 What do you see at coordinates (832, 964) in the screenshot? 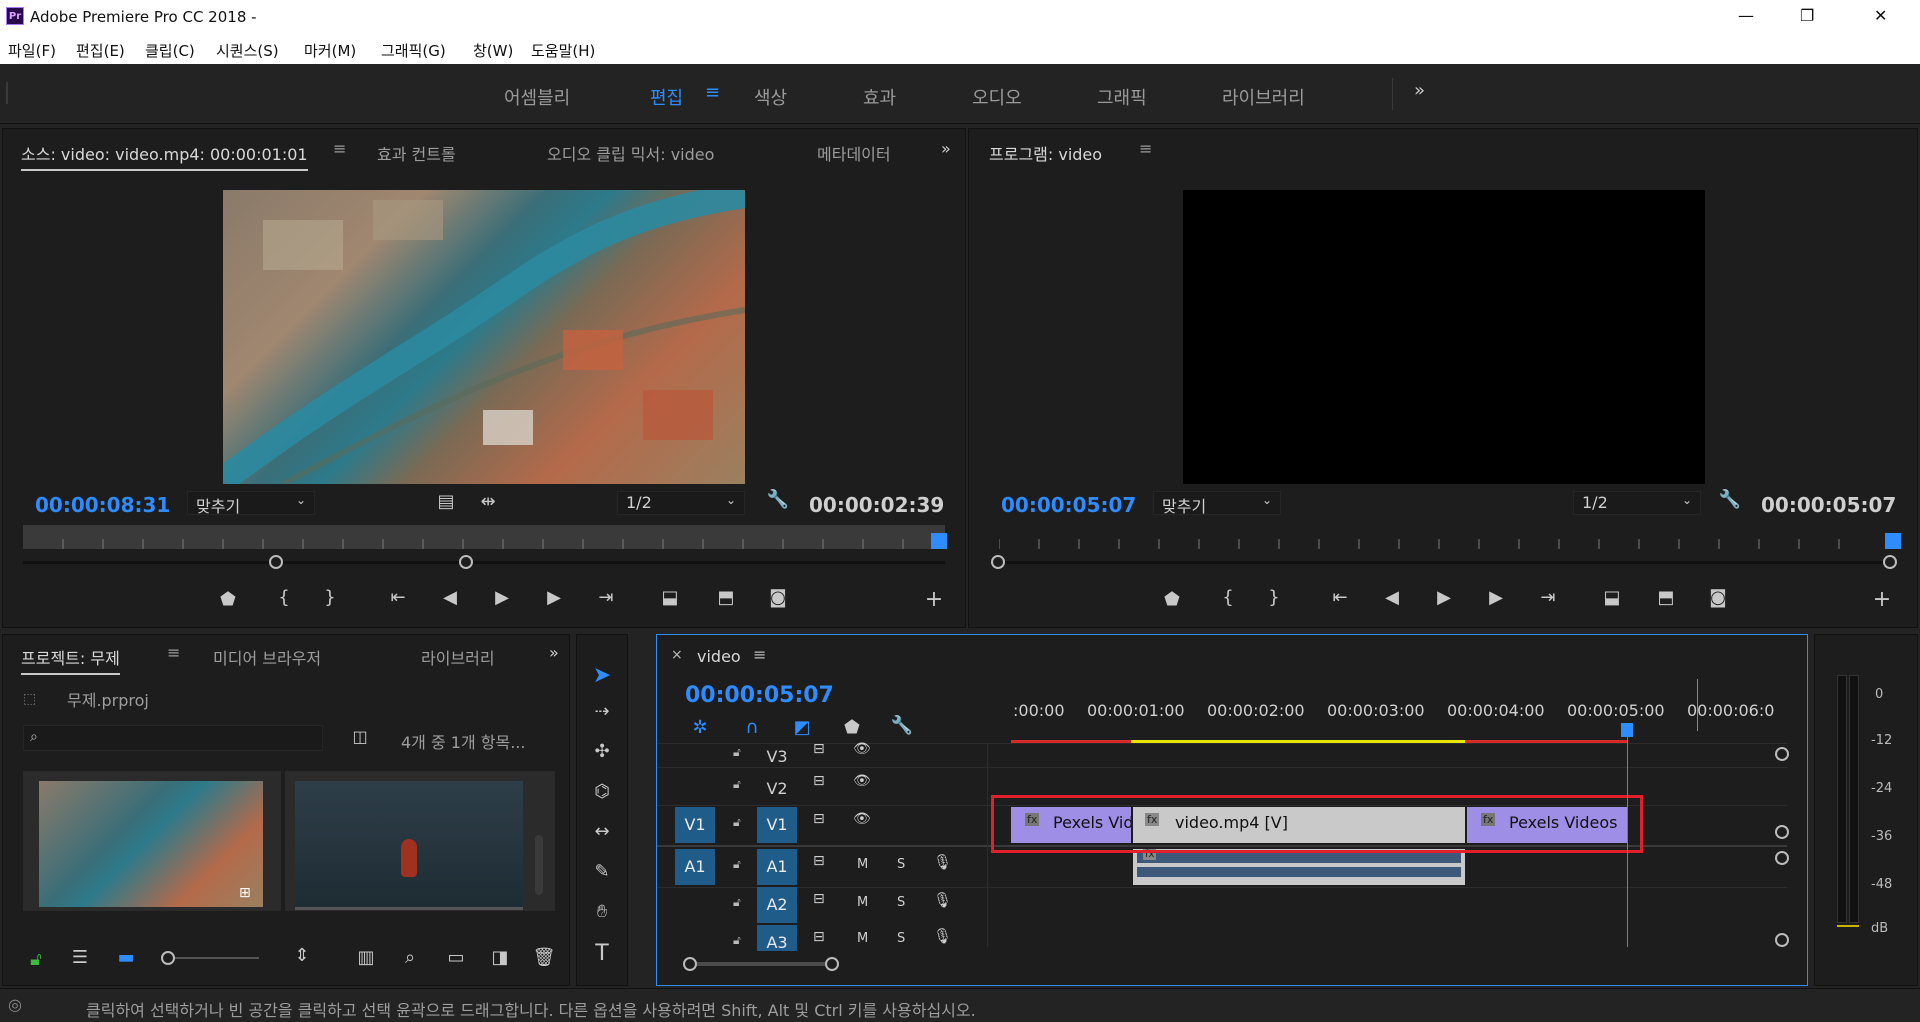
I see `horizontal-scroll-handle-right` at bounding box center [832, 964].